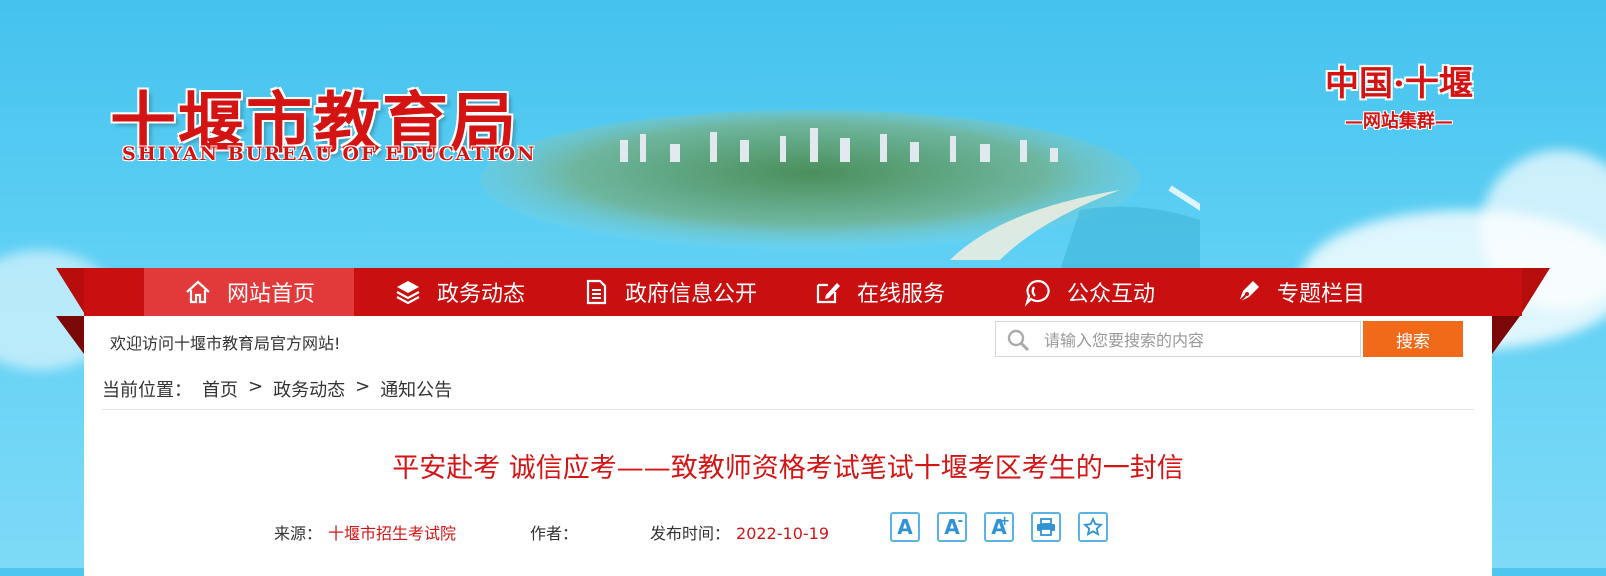 The image size is (1606, 576). I want to click on font-normal-label: A, so click(905, 527).